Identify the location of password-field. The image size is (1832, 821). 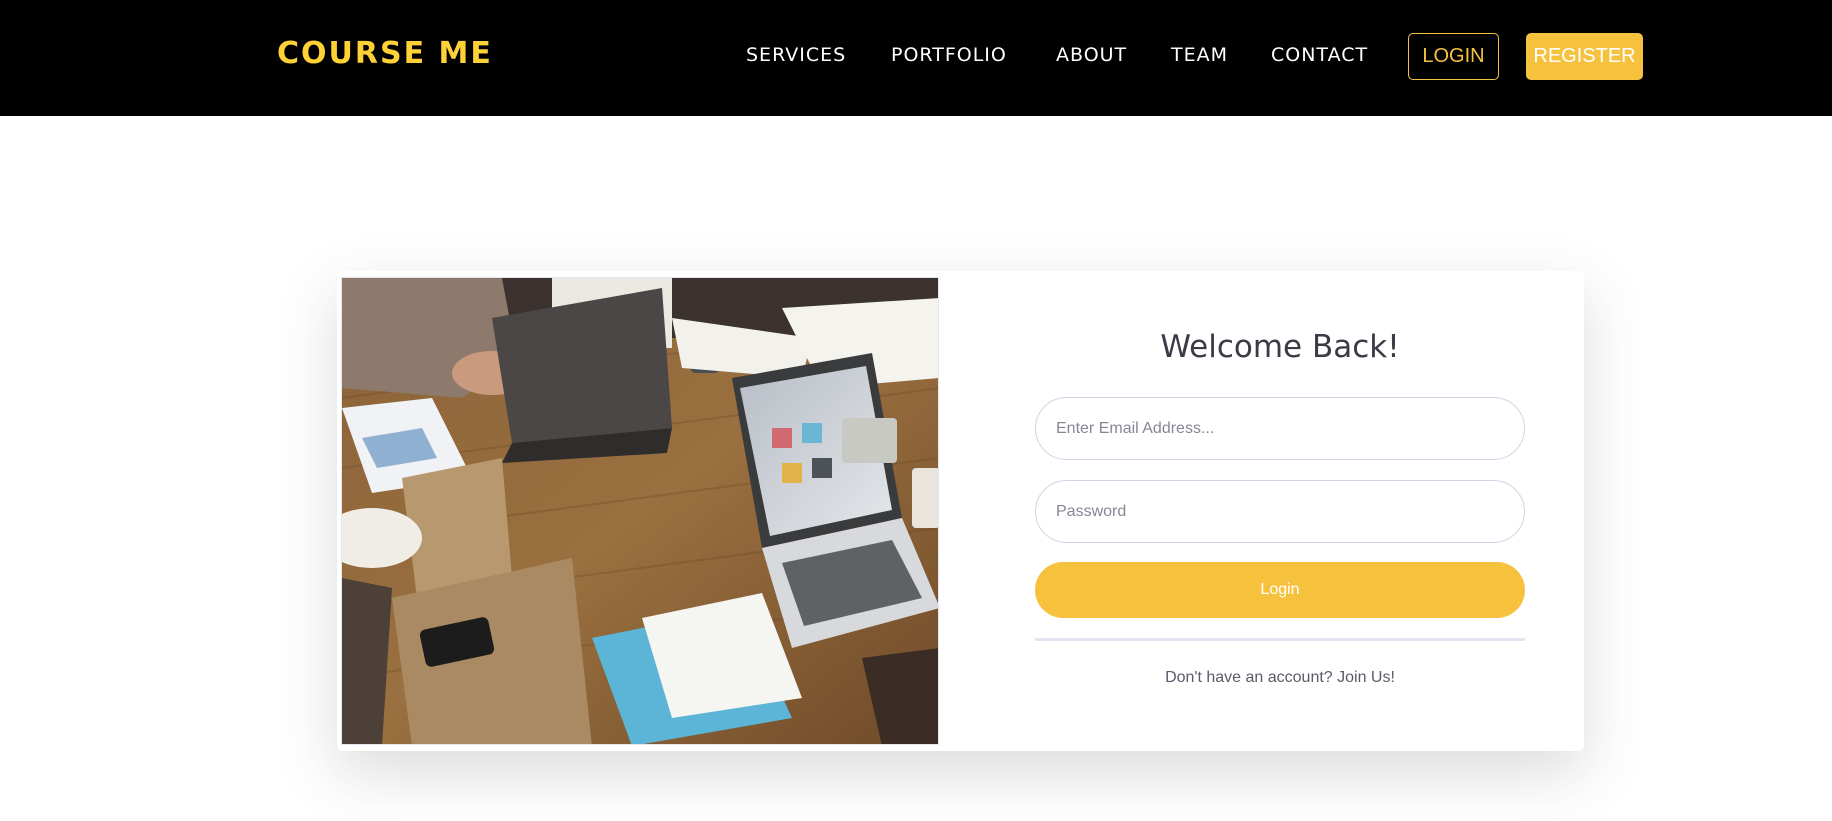
(1280, 511).